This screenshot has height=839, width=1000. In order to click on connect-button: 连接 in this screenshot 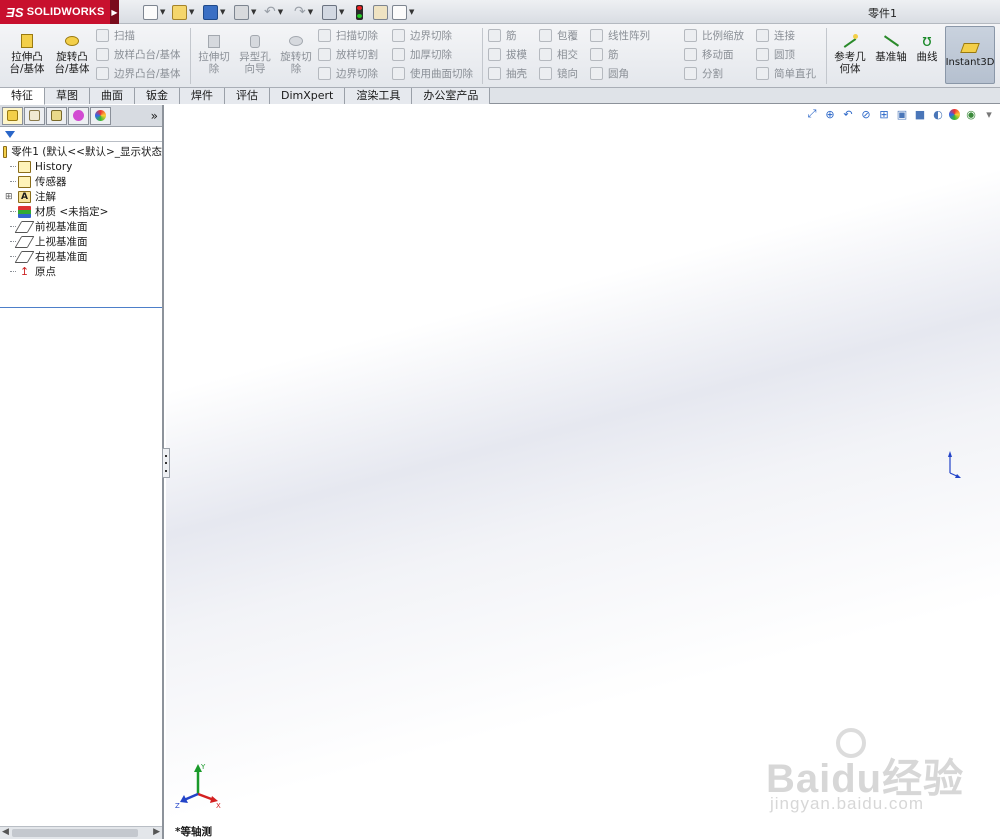, I will do `click(775, 35)`.